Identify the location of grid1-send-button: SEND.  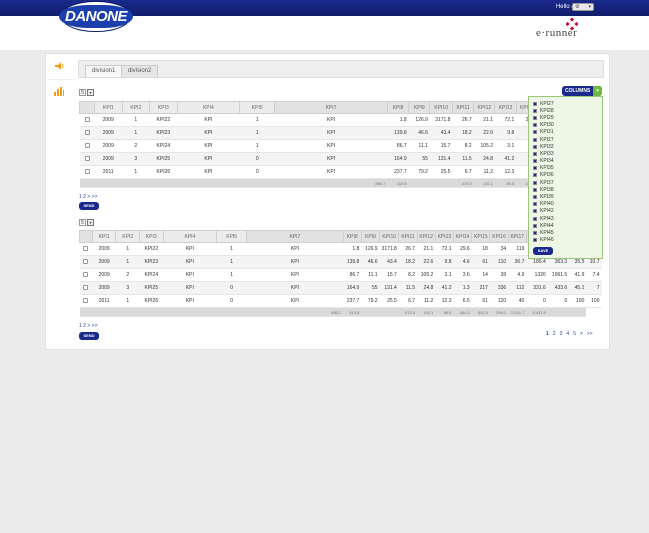
(89, 206).